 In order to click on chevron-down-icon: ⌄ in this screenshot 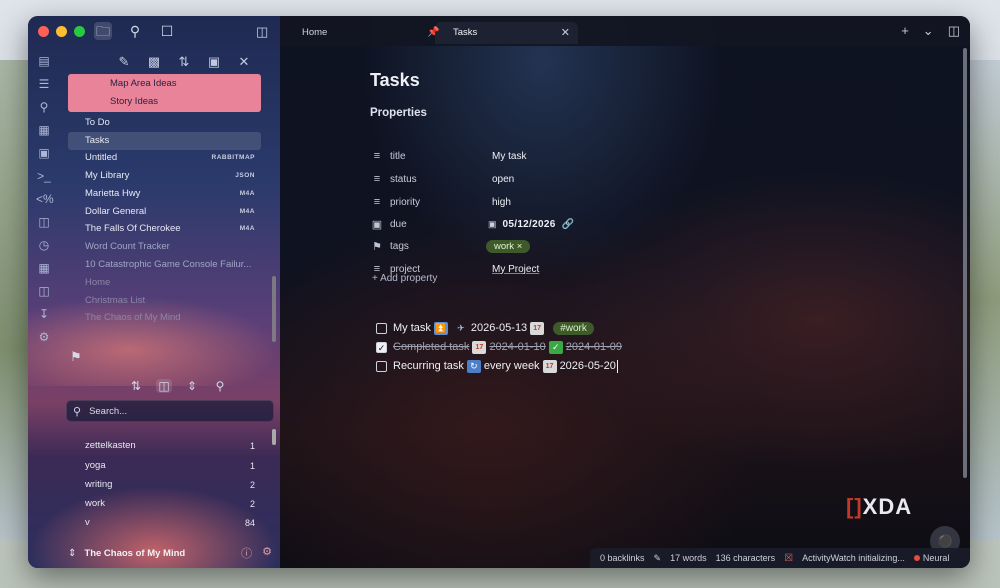, I will do `click(928, 31)`.